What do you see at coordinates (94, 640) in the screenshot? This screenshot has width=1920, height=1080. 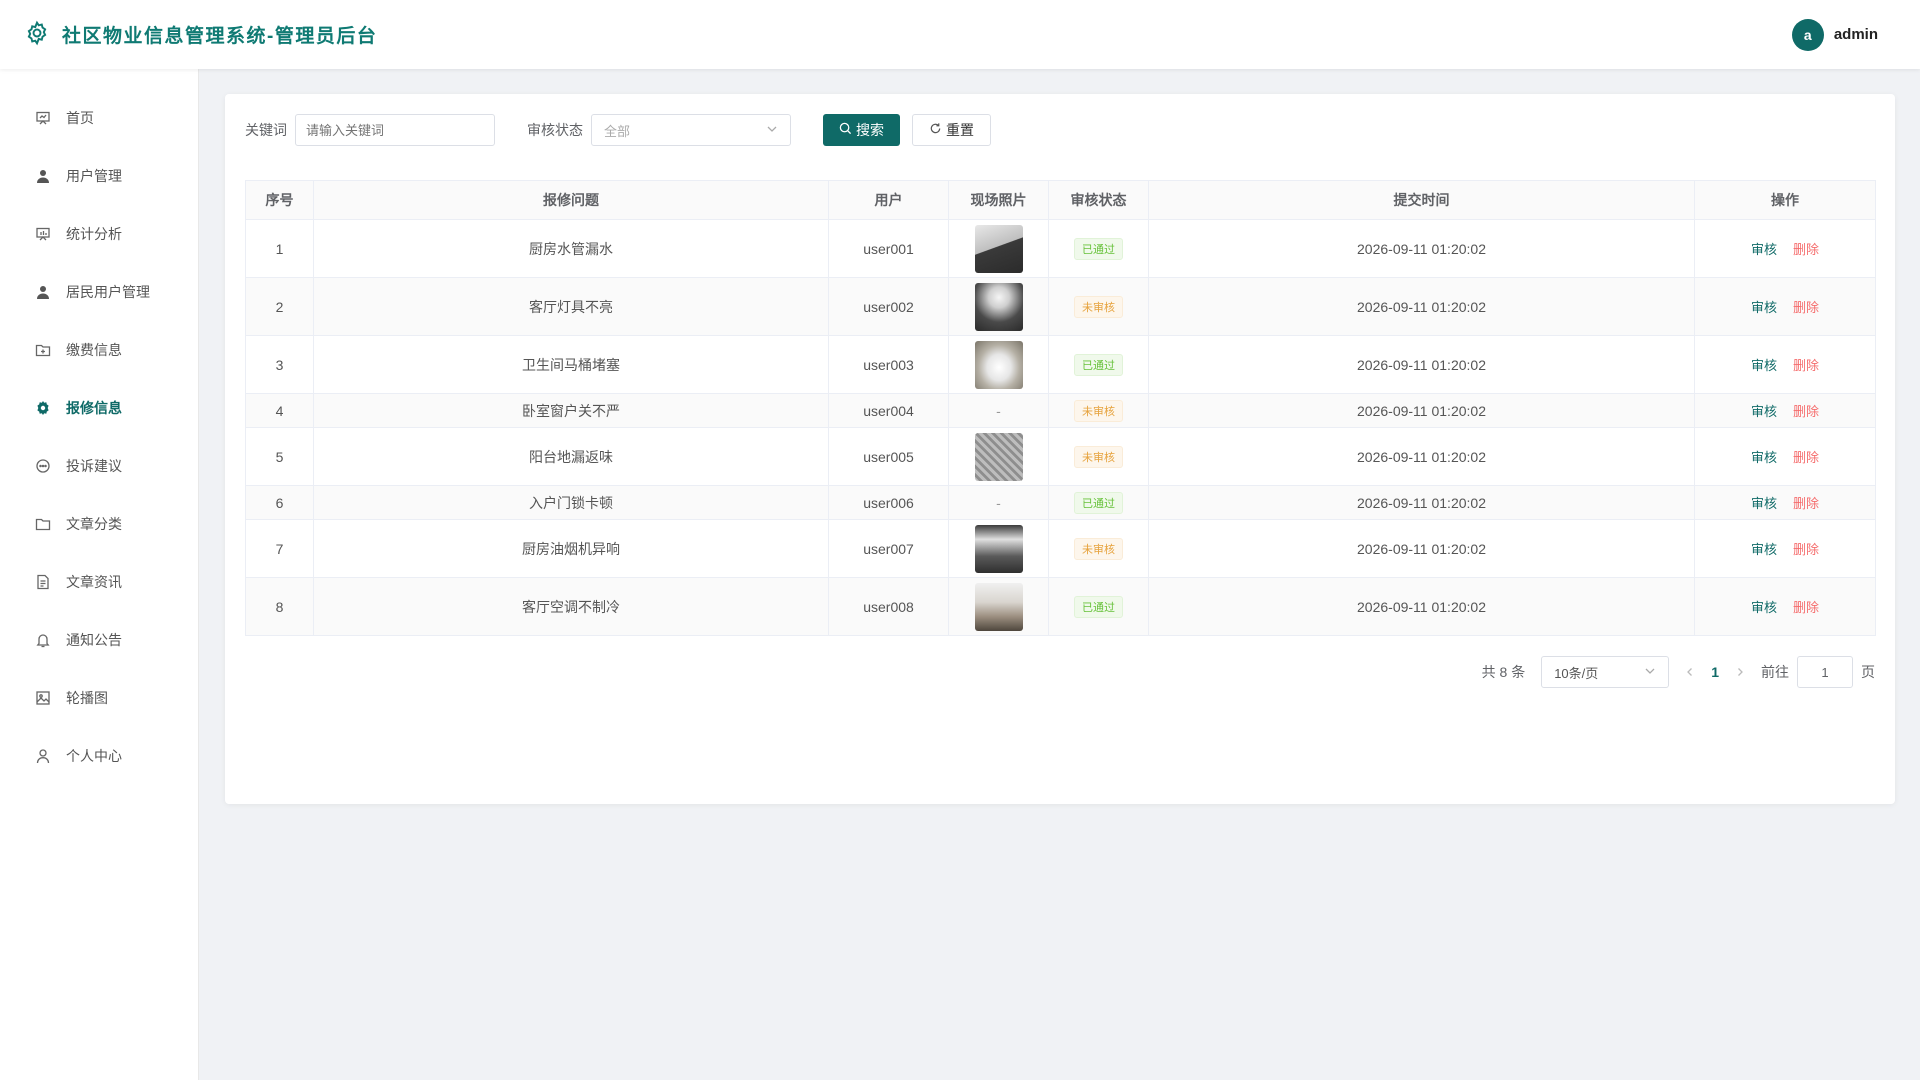 I see `sidebar-item-label: 通知公告` at bounding box center [94, 640].